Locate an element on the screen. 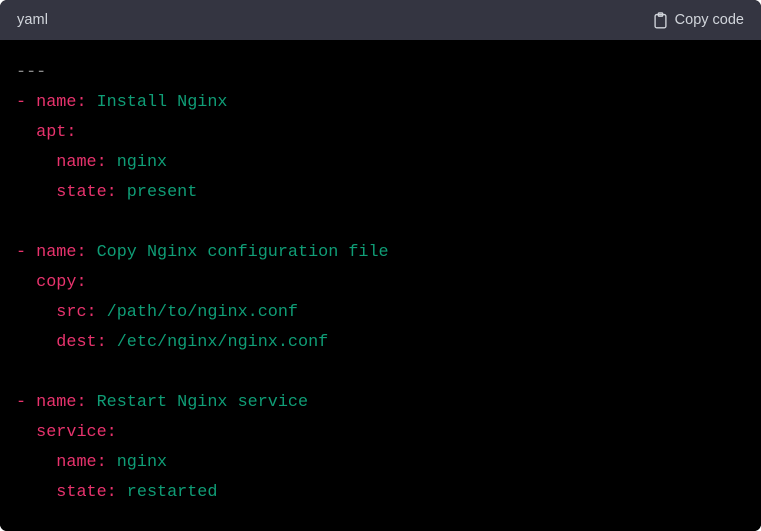  code-token-val: /path/to/nginx.conf is located at coordinates (197, 312).